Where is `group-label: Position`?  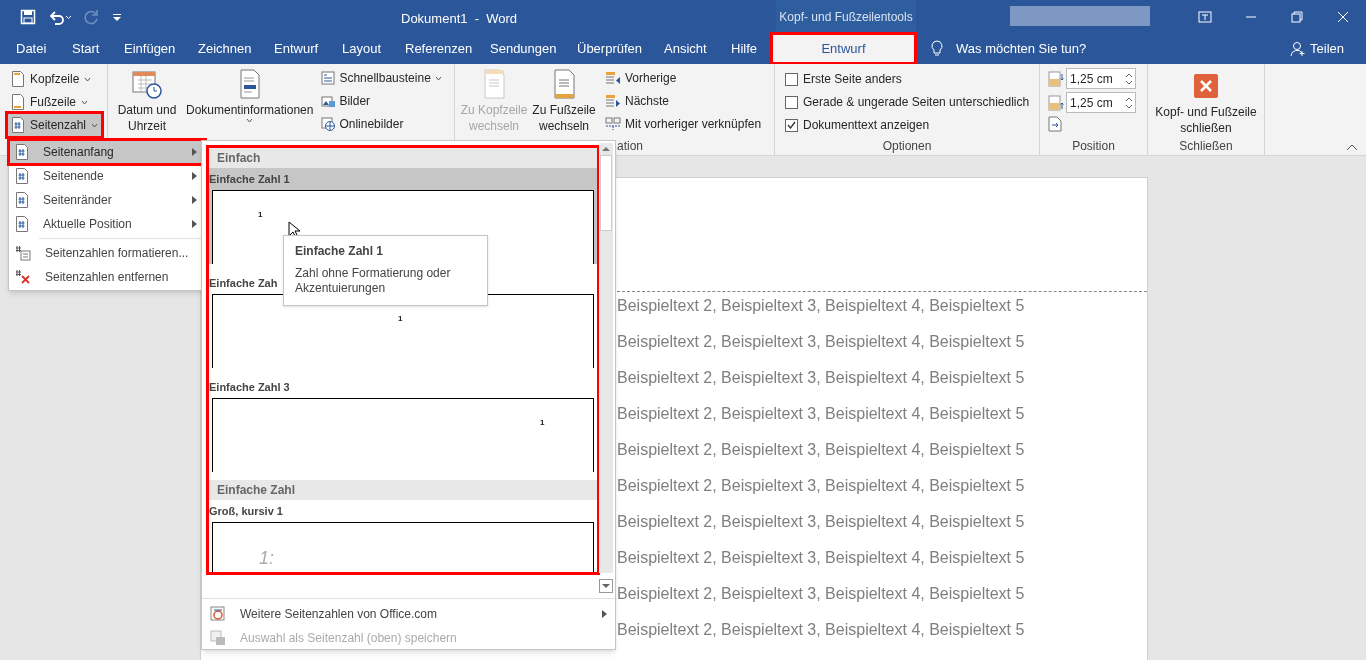
group-label: Position is located at coordinates (1093, 146).